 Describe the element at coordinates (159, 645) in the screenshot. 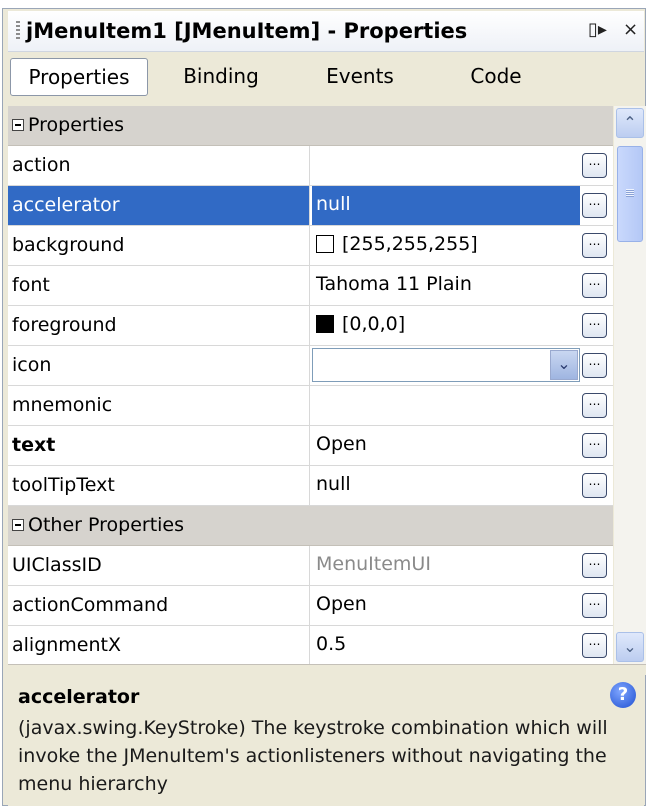

I see `property-name: alignmentX` at that location.